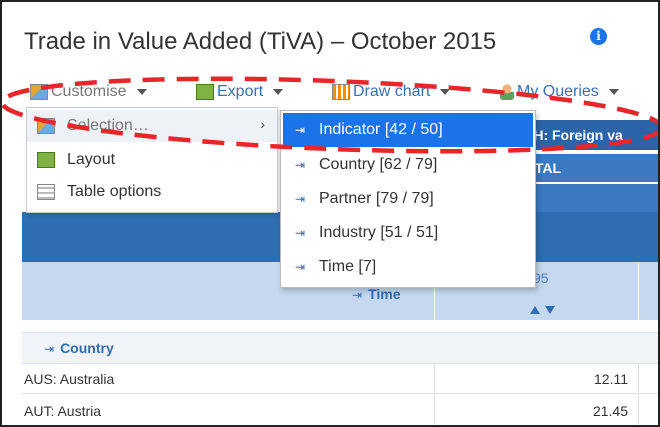  I want to click on submenu-item-label: Partner [79 / 79], so click(376, 198).